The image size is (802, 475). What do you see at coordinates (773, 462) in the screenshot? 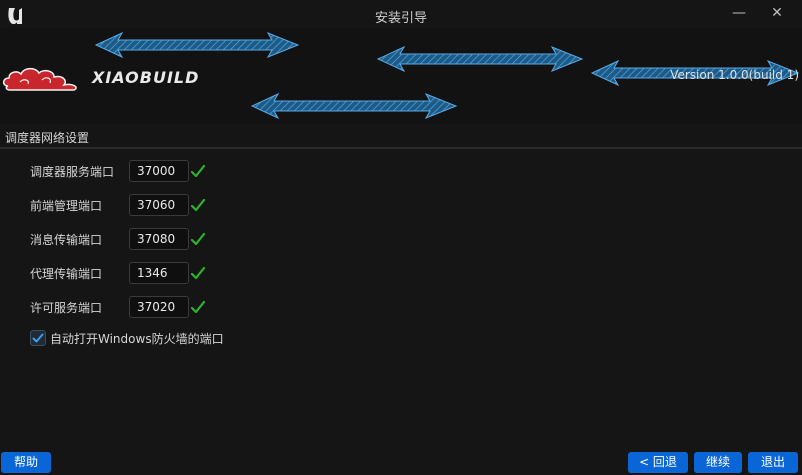
I see `exit-button: 退出` at bounding box center [773, 462].